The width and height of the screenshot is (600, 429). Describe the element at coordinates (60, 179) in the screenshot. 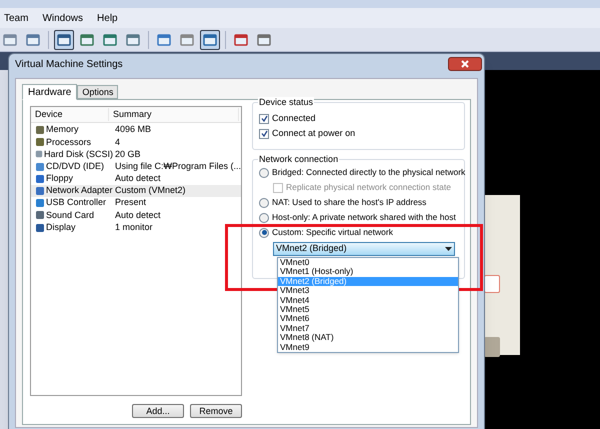

I see `device-name: Floppy` at that location.